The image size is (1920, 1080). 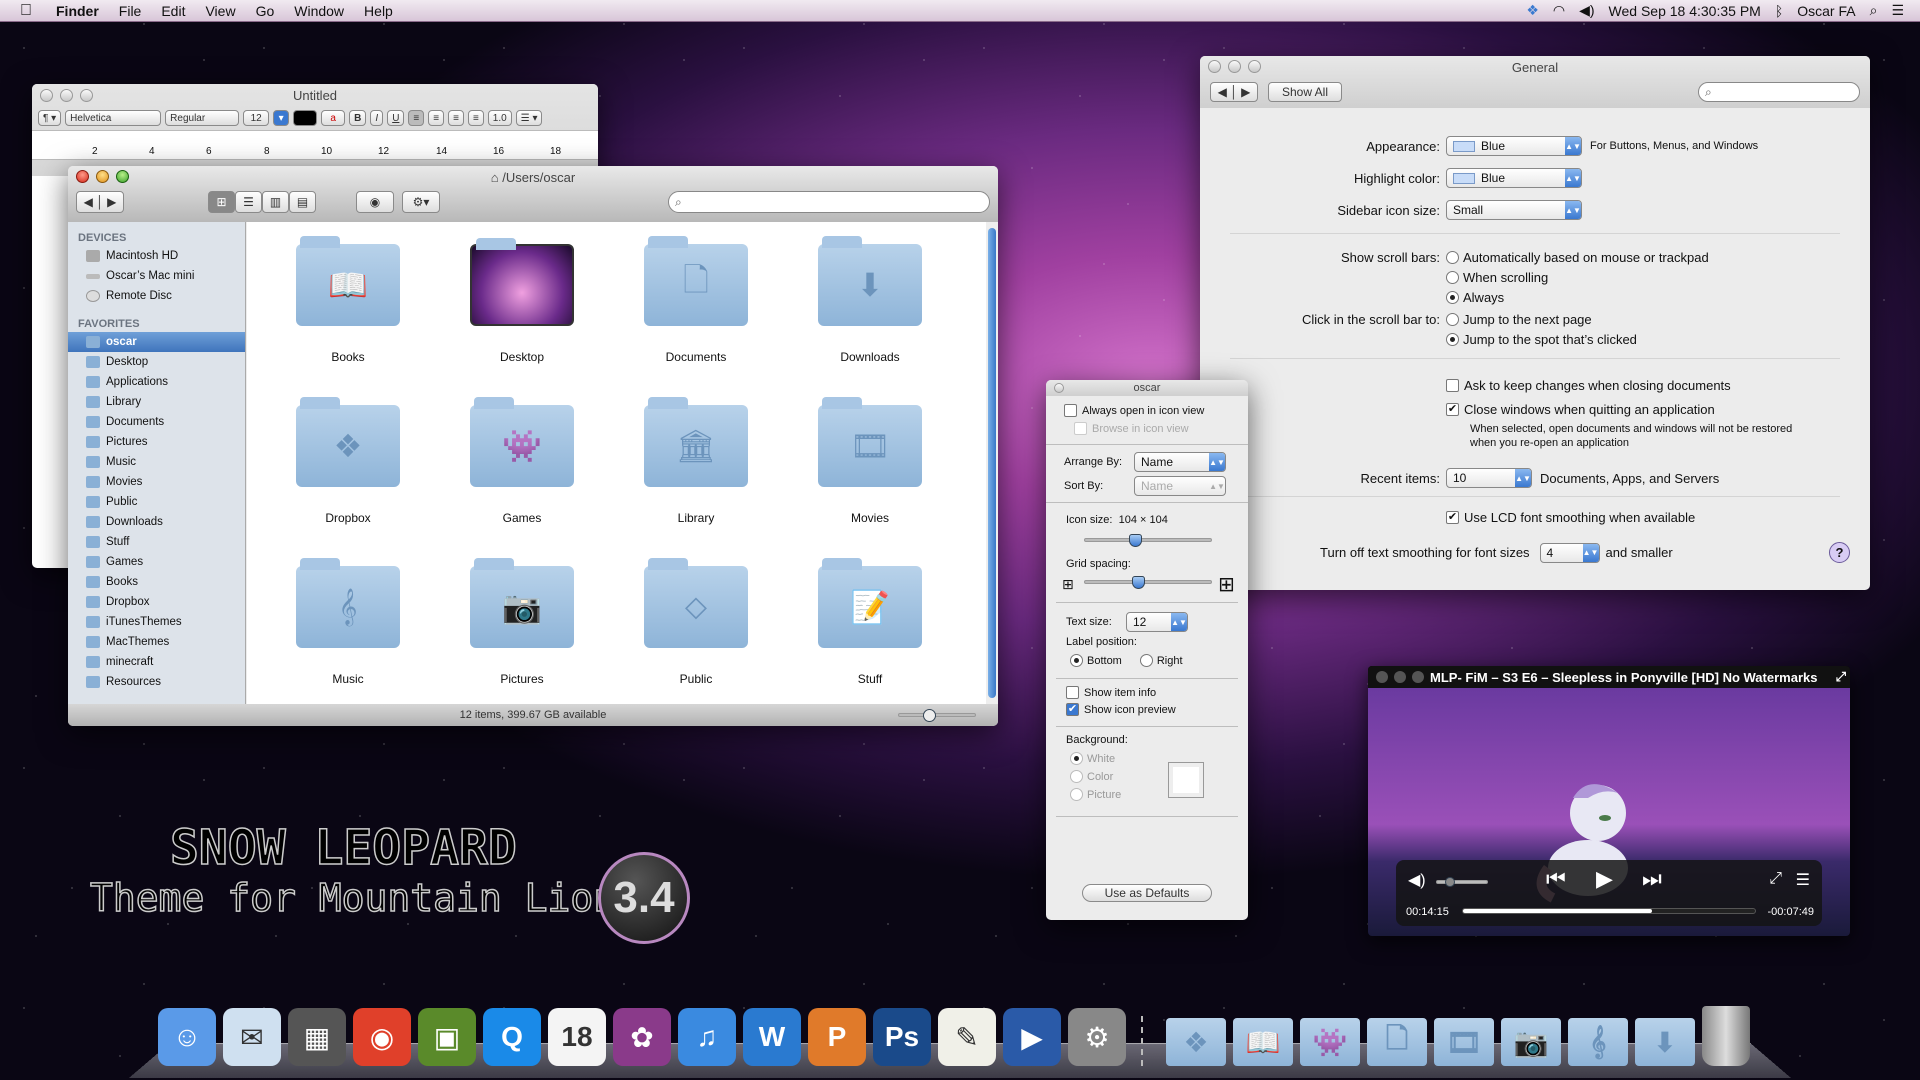 I want to click on dock-itunes-icon: ♫, so click(x=707, y=1037).